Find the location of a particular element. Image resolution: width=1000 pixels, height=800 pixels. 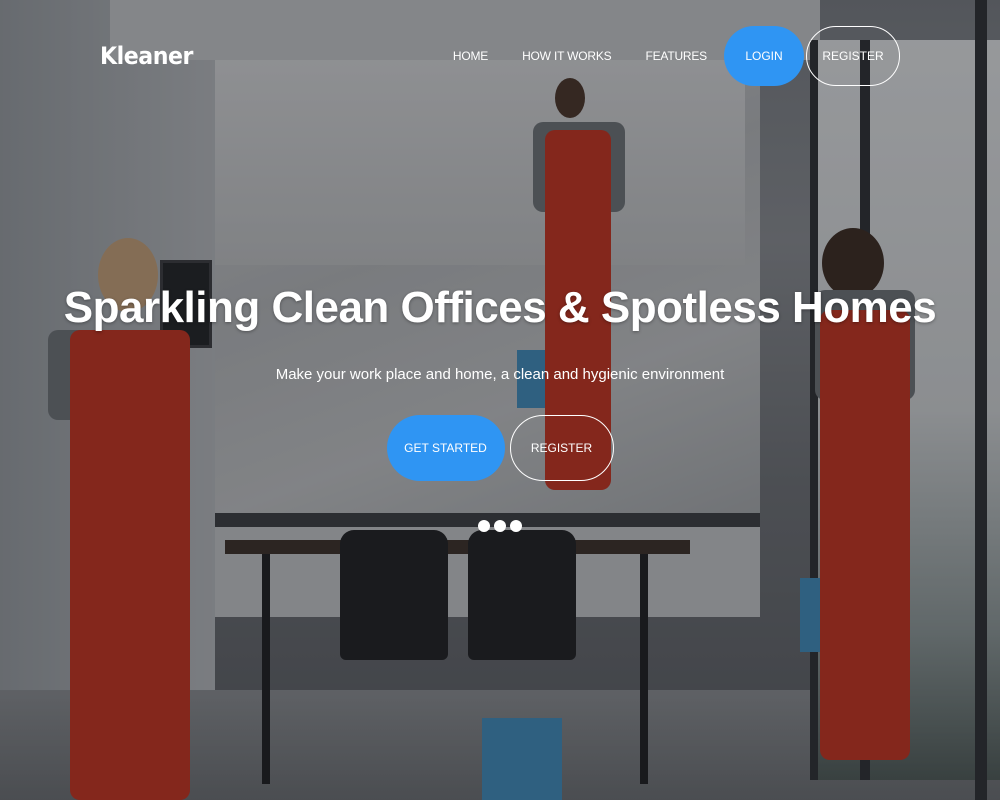

hero-cta-row: GET STARTED REGISTER is located at coordinates (500, 448).